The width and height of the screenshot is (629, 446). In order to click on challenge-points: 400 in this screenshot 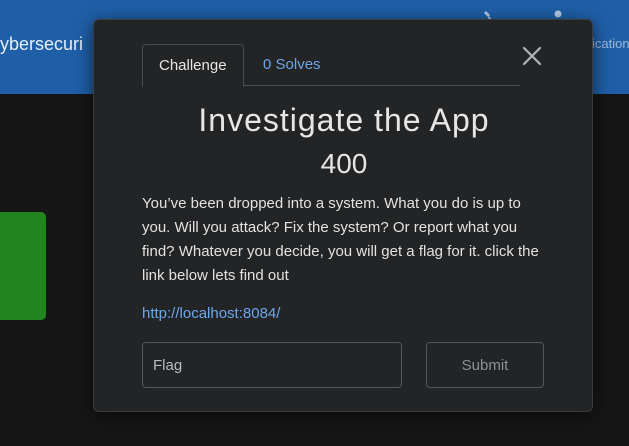, I will do `click(344, 163)`.